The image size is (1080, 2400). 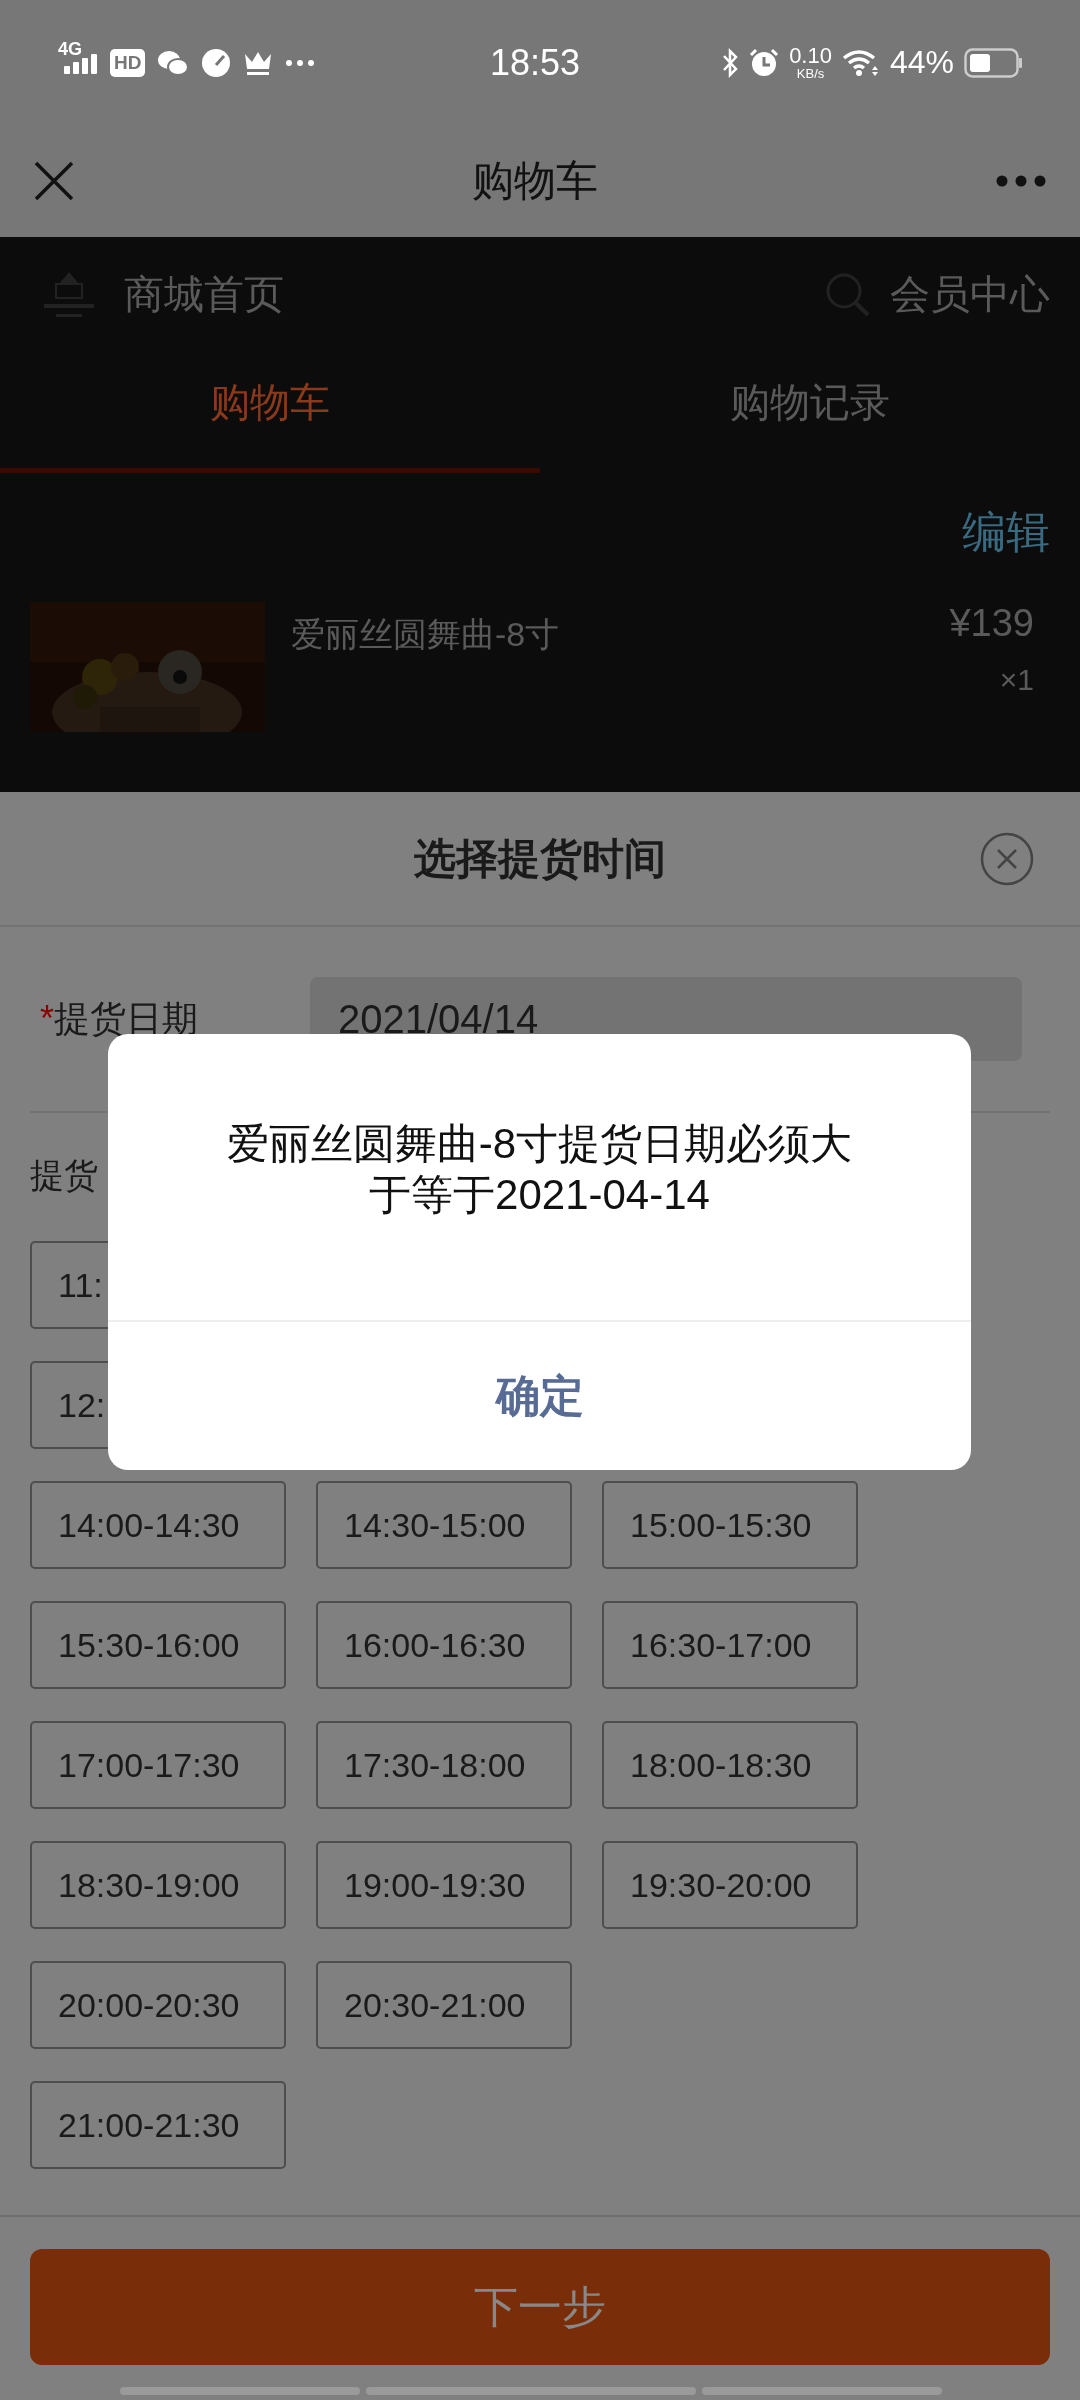 What do you see at coordinates (444, 1765) in the screenshot?
I see `time-slot: 17:30-18:00` at bounding box center [444, 1765].